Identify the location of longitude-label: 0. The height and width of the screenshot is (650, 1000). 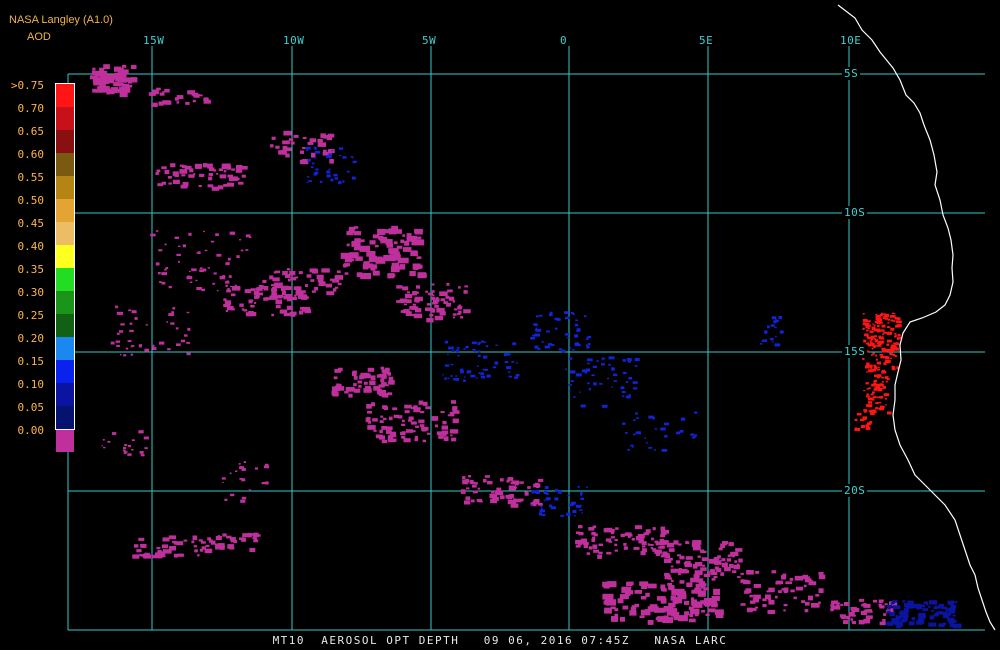
(564, 40).